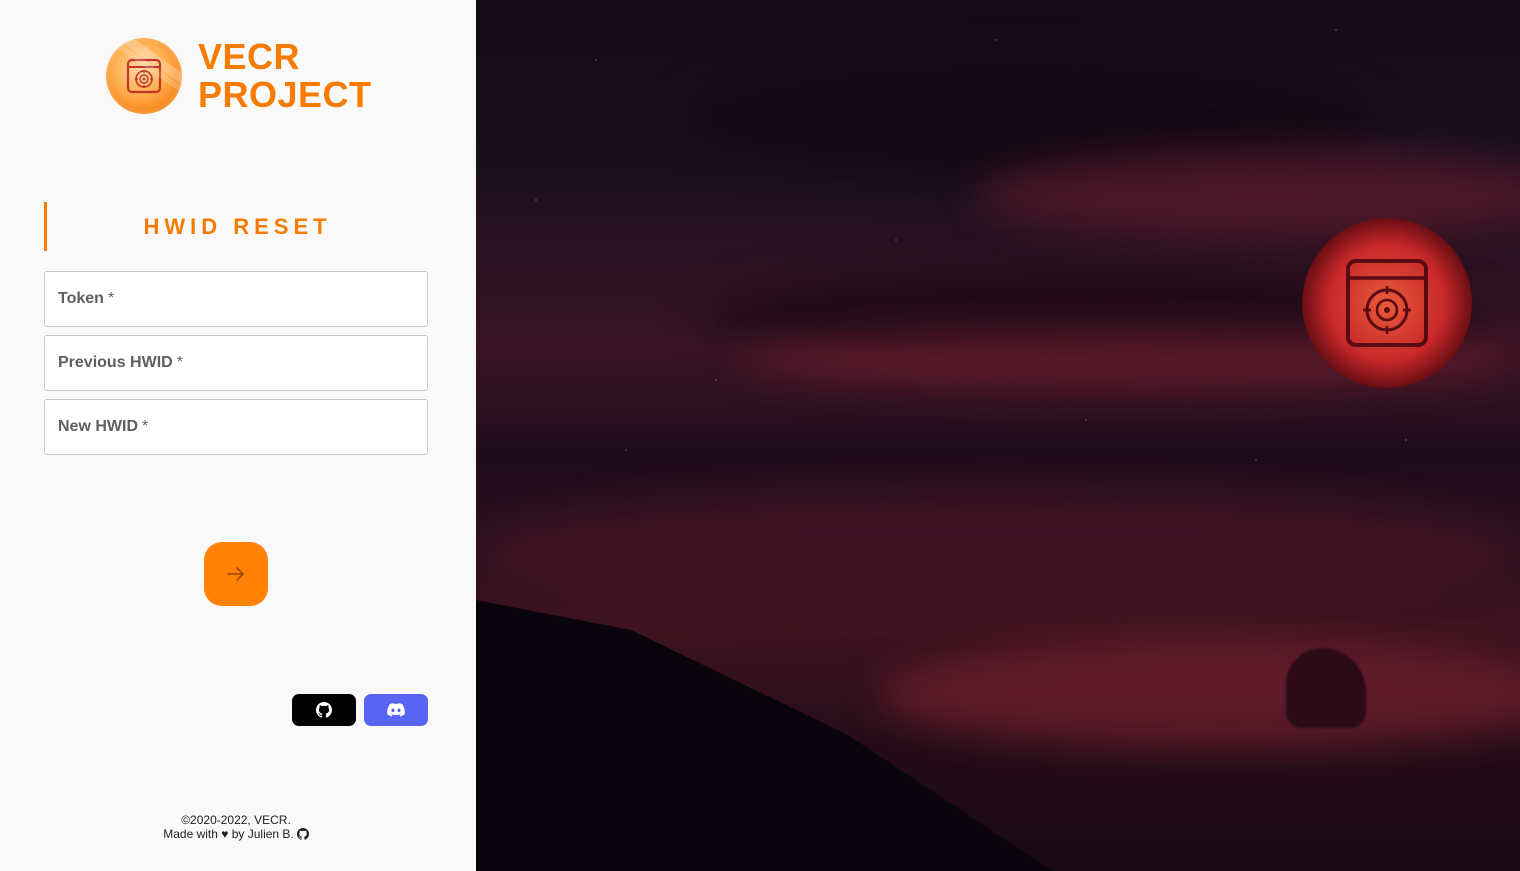 The height and width of the screenshot is (871, 1520). I want to click on previous-hwid-field: Previous HWID *, so click(236, 363).